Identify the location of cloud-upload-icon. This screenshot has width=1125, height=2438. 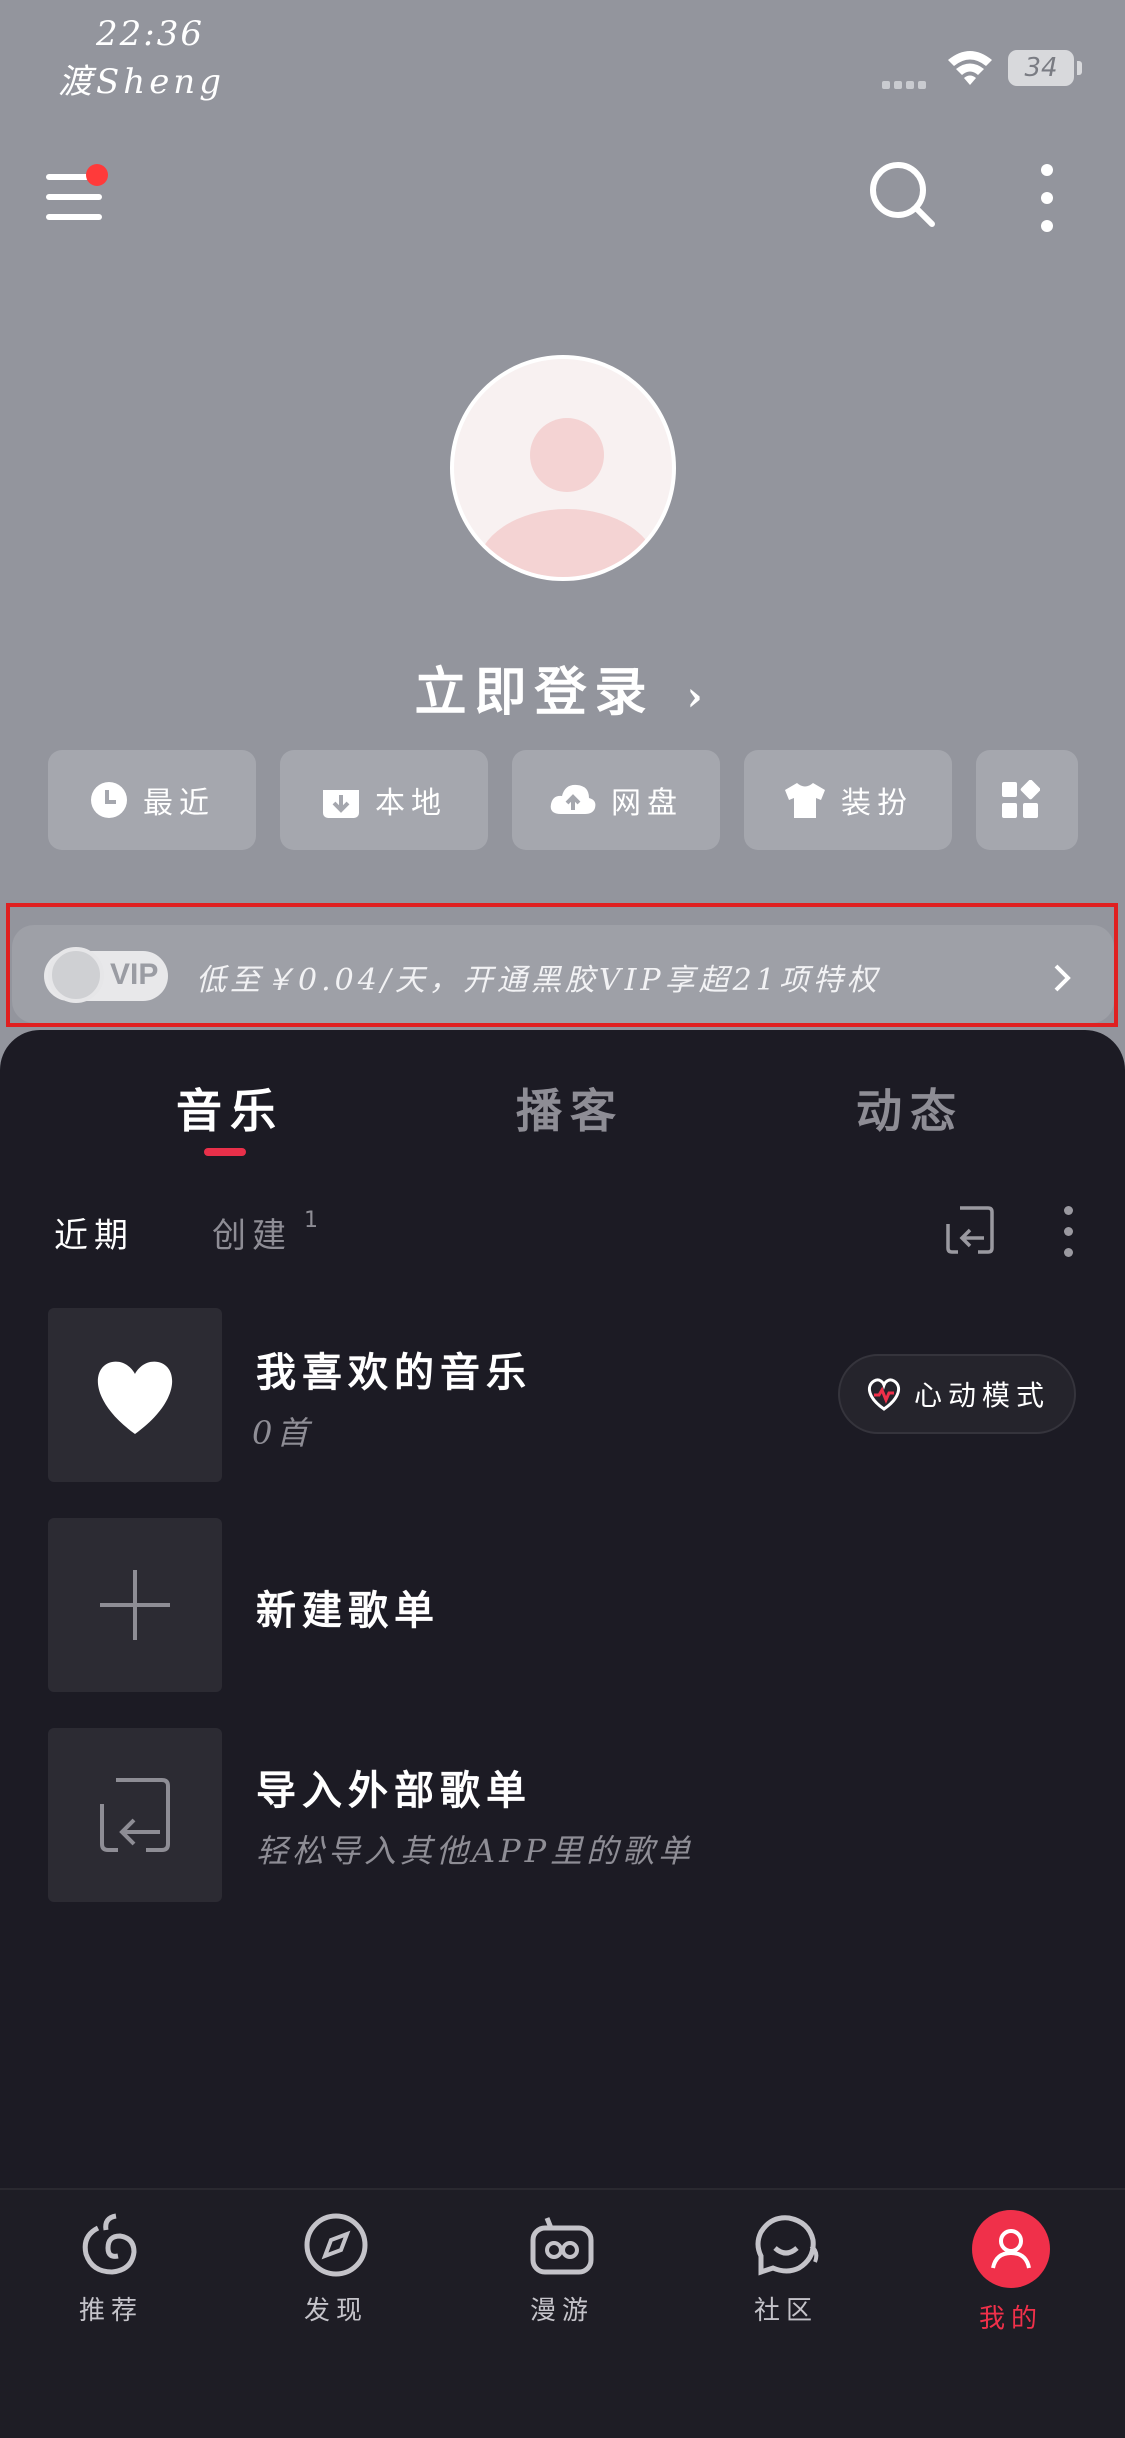
(573, 799).